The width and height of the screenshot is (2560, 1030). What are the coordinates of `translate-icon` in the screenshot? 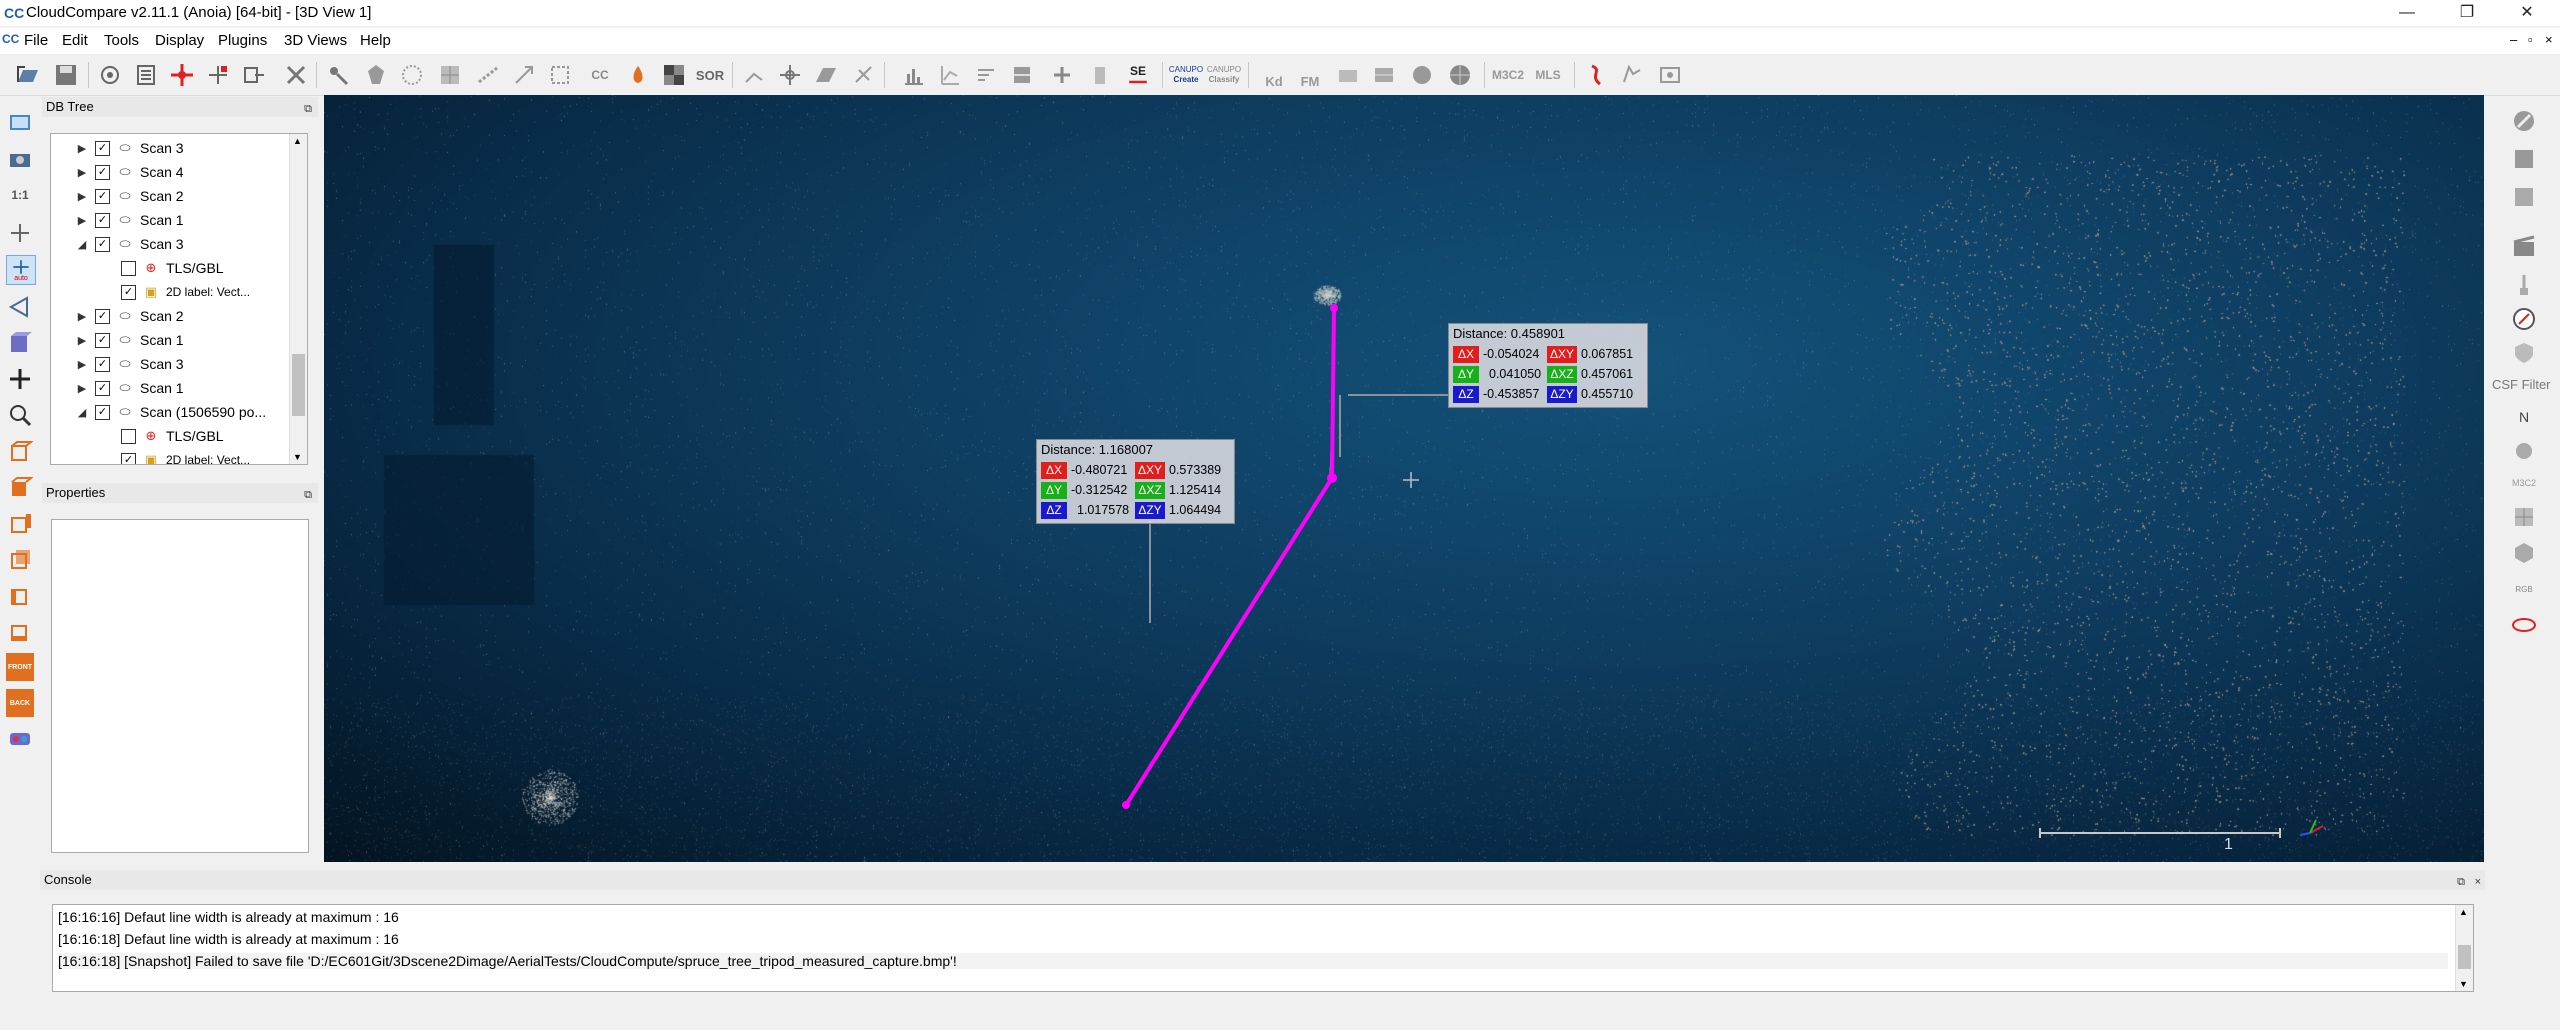 It's located at (790, 75).